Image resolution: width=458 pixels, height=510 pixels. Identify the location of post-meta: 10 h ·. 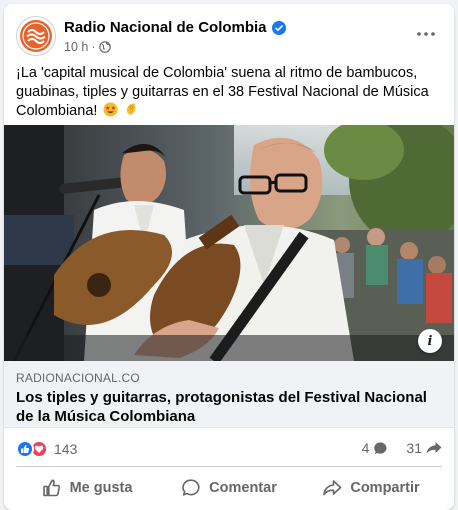
(87, 47).